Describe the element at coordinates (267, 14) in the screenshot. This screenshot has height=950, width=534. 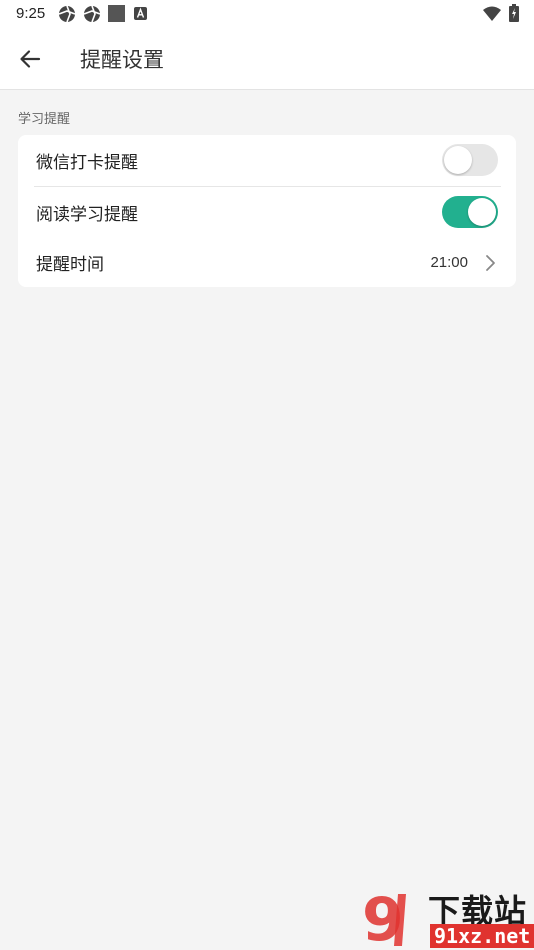
I see `status-bar: 9:25` at that location.